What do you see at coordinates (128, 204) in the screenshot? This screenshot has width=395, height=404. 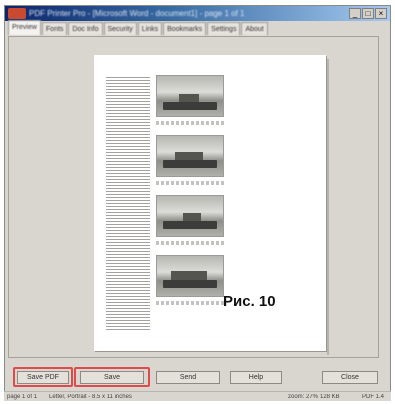 I see `page-text-column` at bounding box center [128, 204].